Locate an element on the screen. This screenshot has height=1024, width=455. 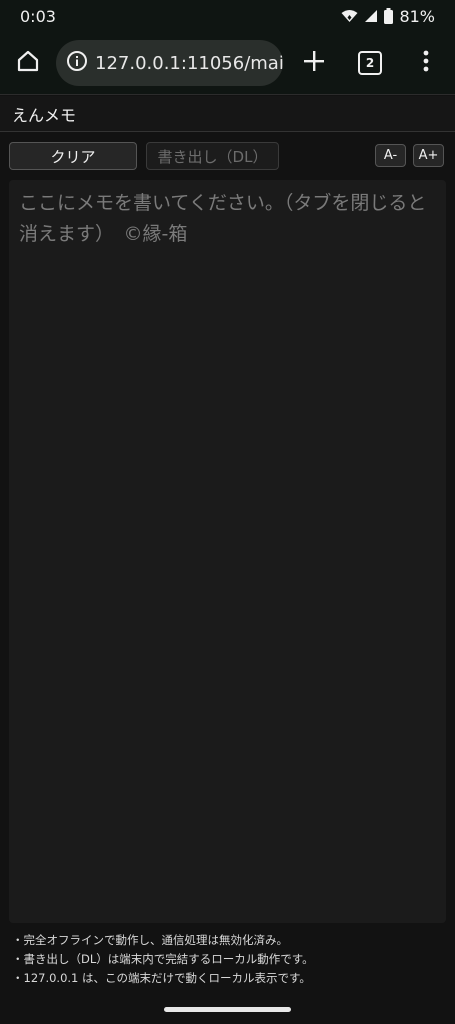
address-bar: 127.0.0.1:11056/main/0 is located at coordinates (169, 63).